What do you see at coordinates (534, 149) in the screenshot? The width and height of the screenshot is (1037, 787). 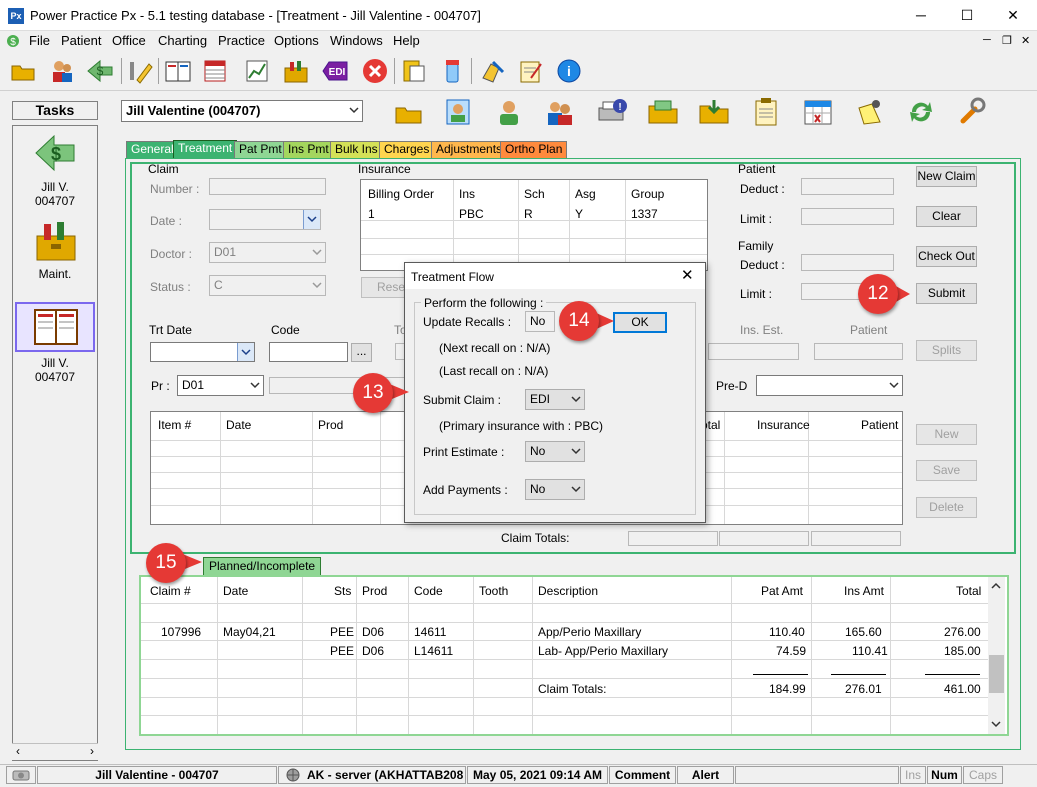 I see `tab-ortho-plan: Ortho Plan` at bounding box center [534, 149].